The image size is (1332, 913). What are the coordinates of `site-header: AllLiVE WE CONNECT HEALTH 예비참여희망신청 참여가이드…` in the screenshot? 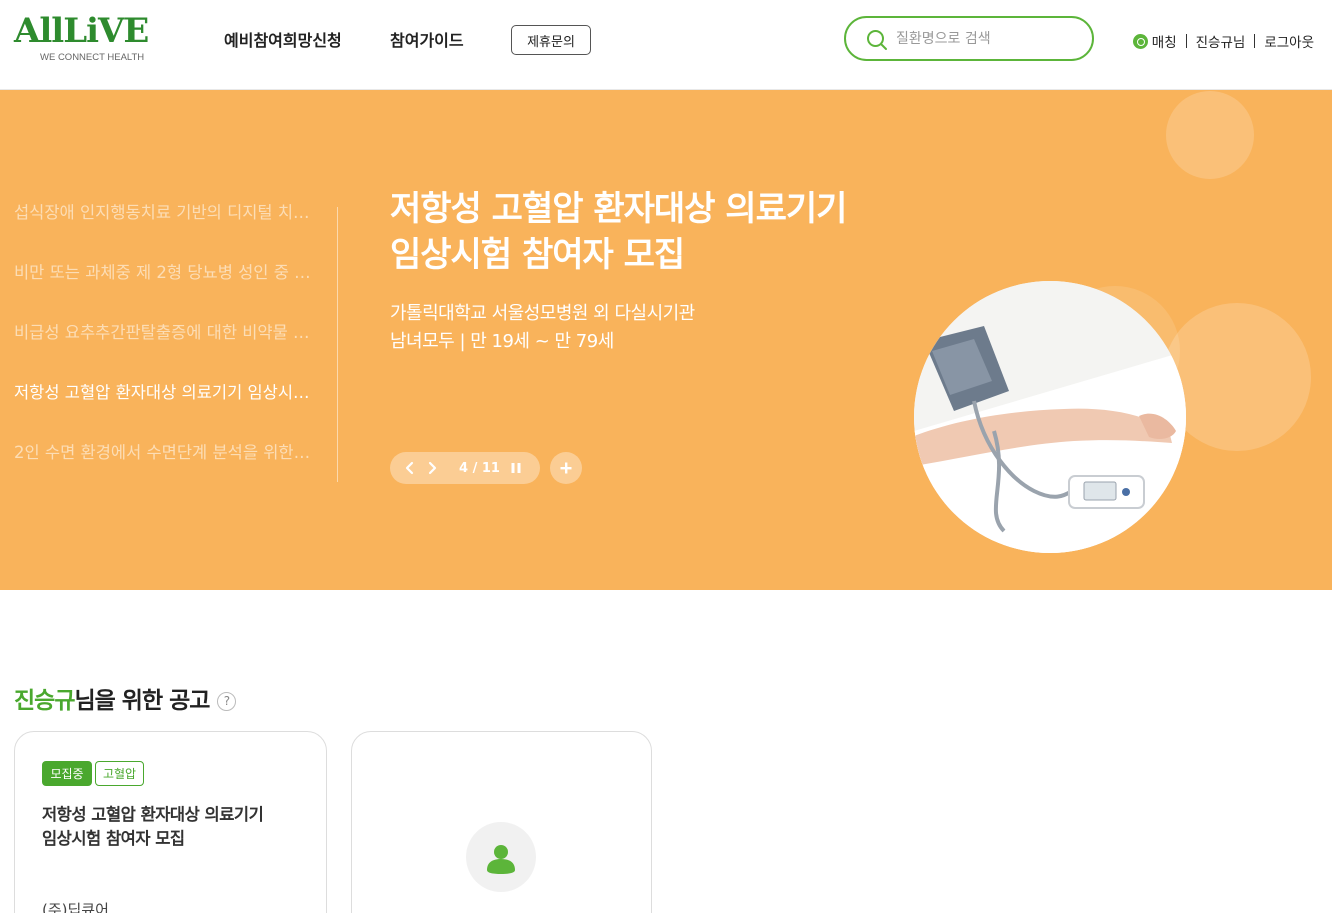 It's located at (666, 45).